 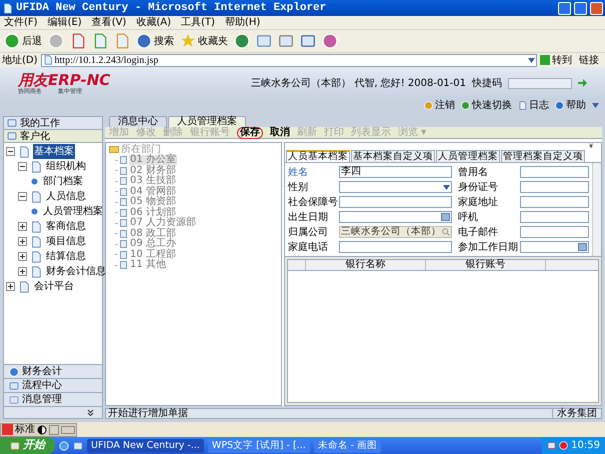 I want to click on field-label: 身份证号, so click(x=478, y=187).